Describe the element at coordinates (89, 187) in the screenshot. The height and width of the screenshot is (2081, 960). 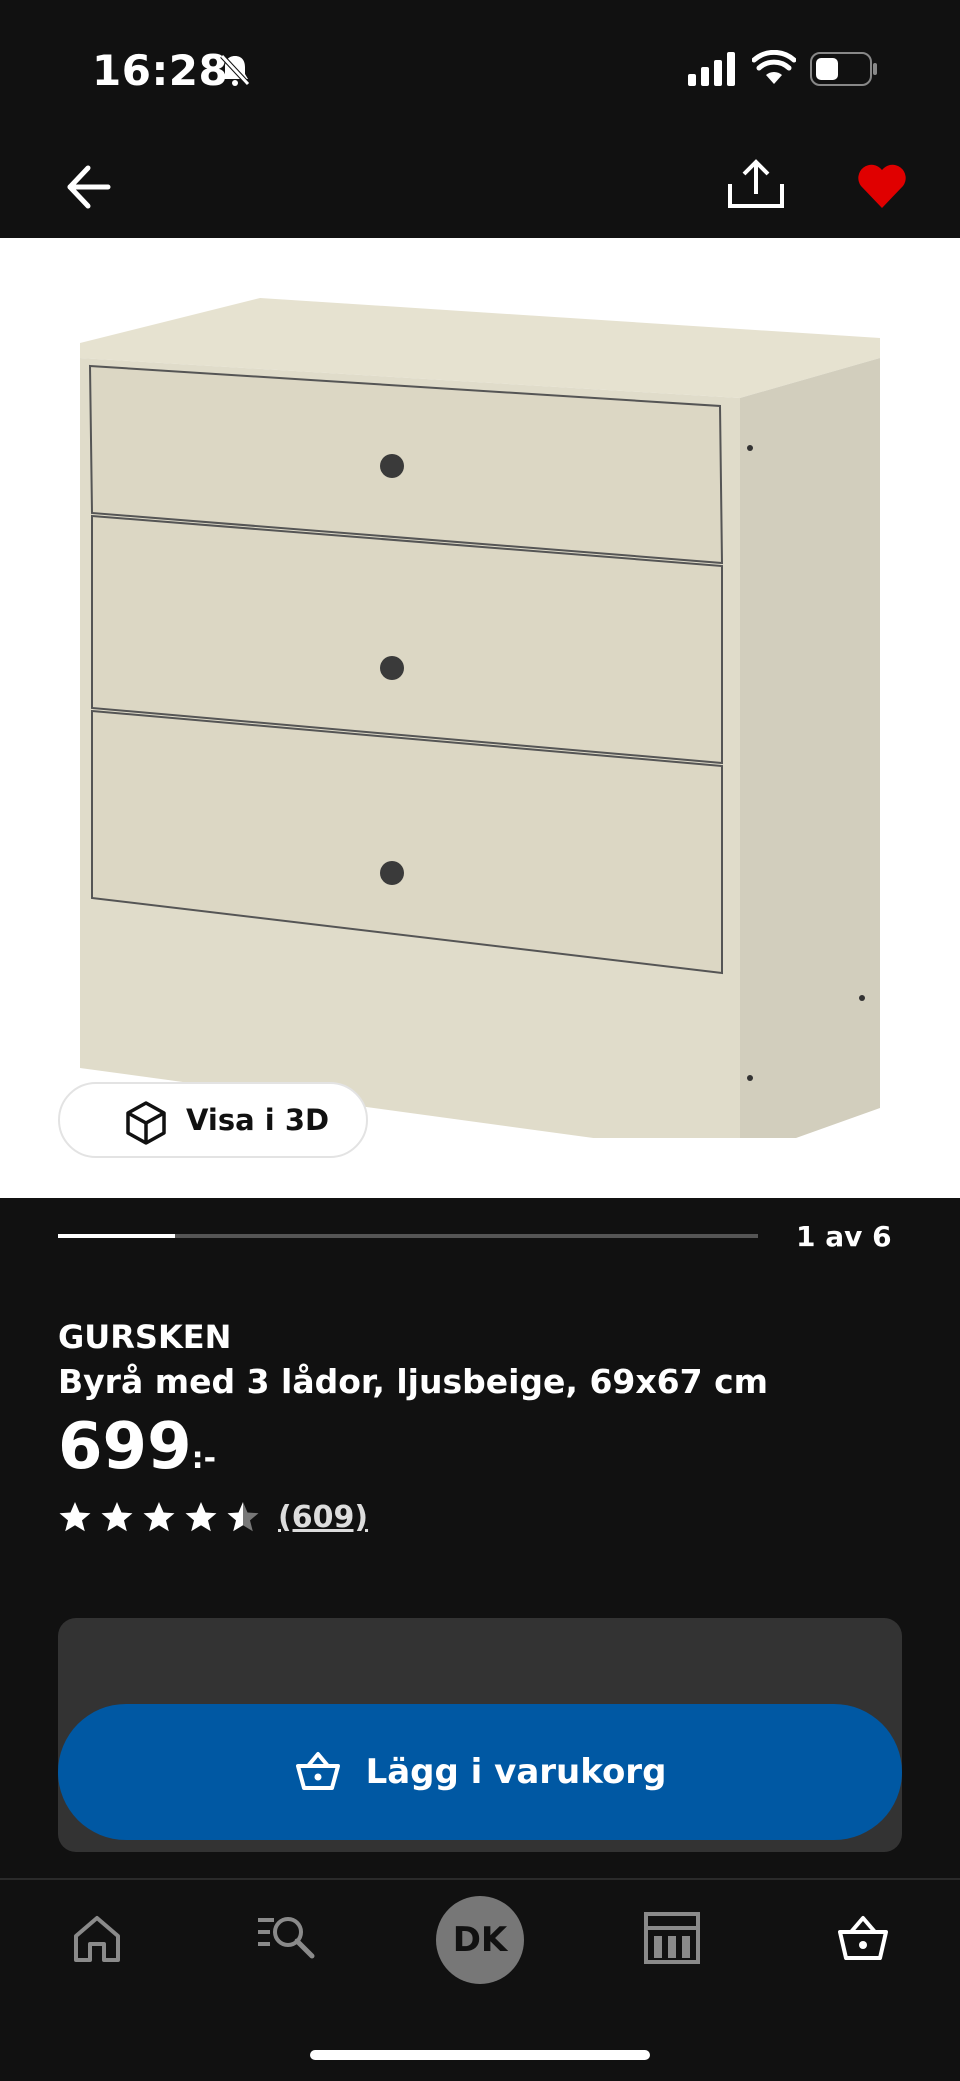
I see `back-arrow-icon` at that location.